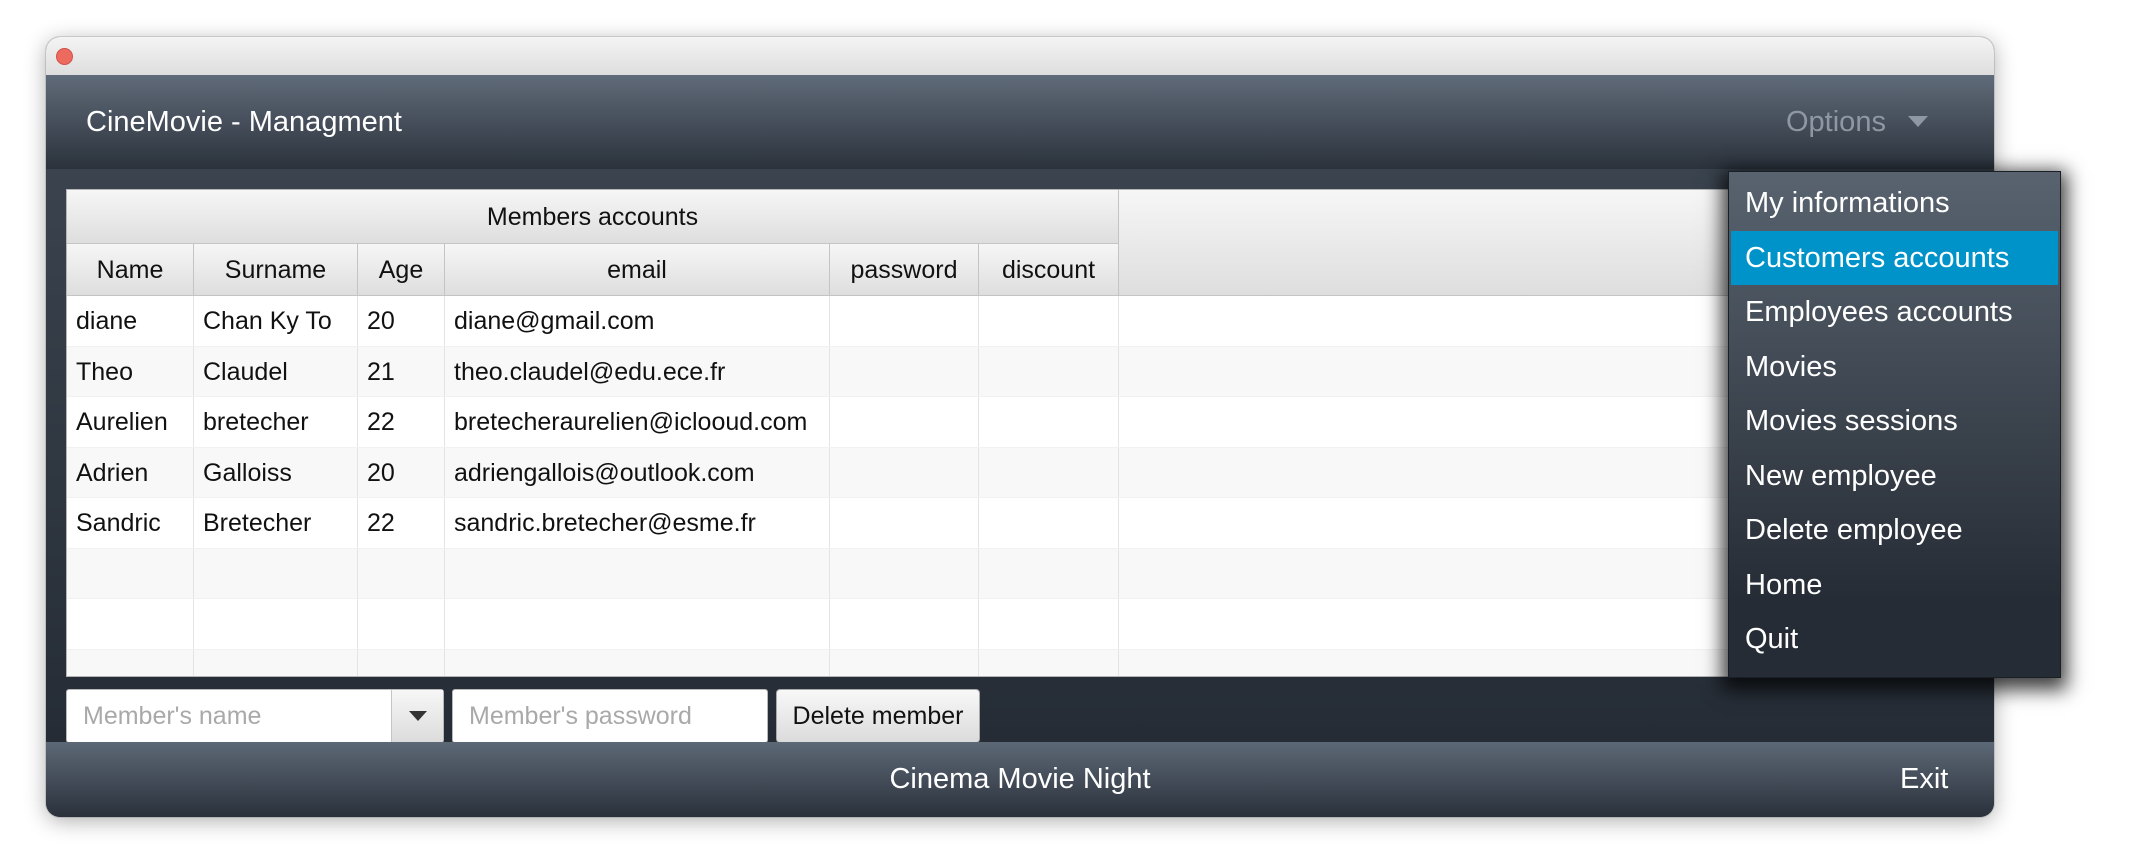  Describe the element at coordinates (904, 270) in the screenshot. I see `column-header-password: password` at that location.